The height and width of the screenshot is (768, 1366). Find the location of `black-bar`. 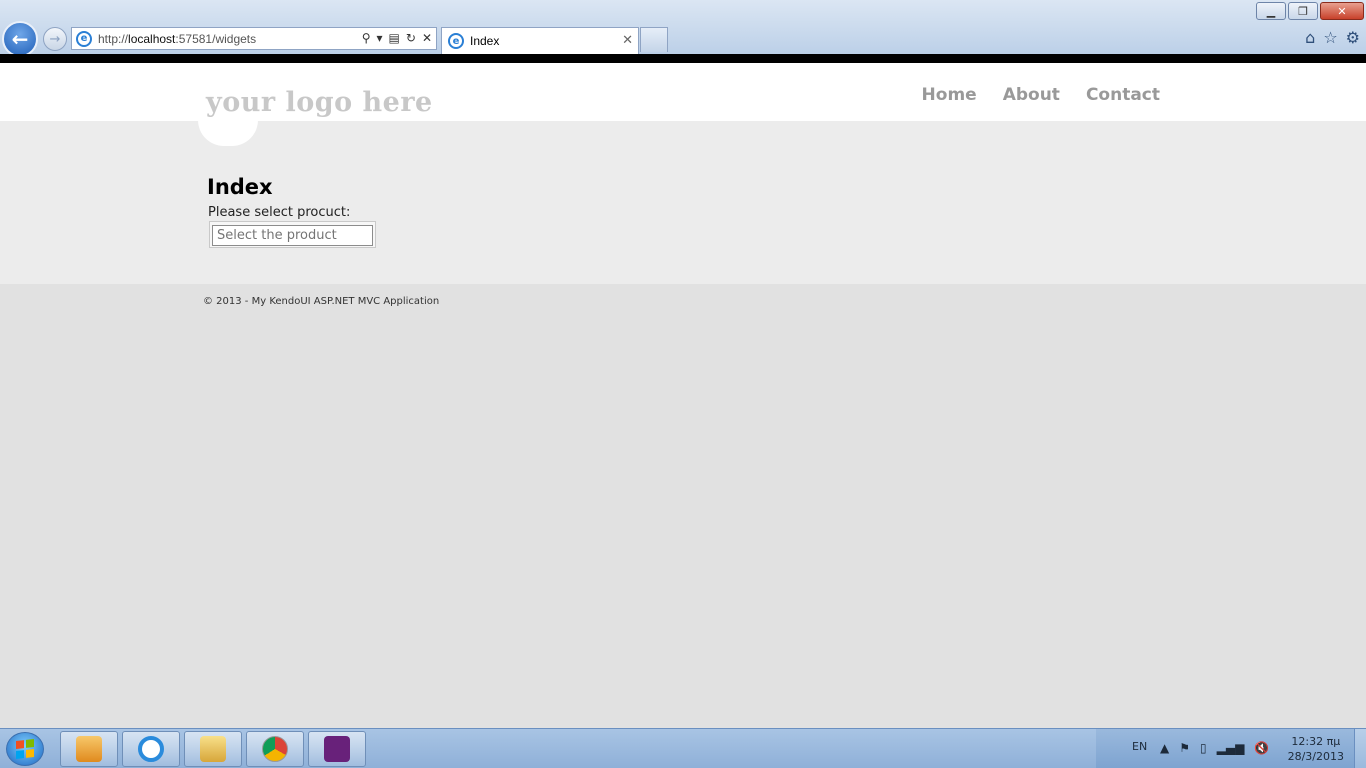

black-bar is located at coordinates (683, 58).